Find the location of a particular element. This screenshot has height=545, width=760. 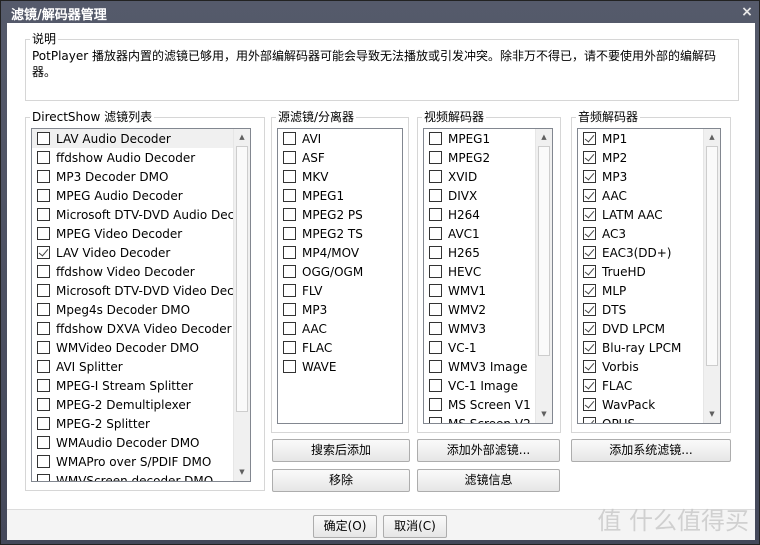

filter-info-button: 滤镜信息 is located at coordinates (488, 480).